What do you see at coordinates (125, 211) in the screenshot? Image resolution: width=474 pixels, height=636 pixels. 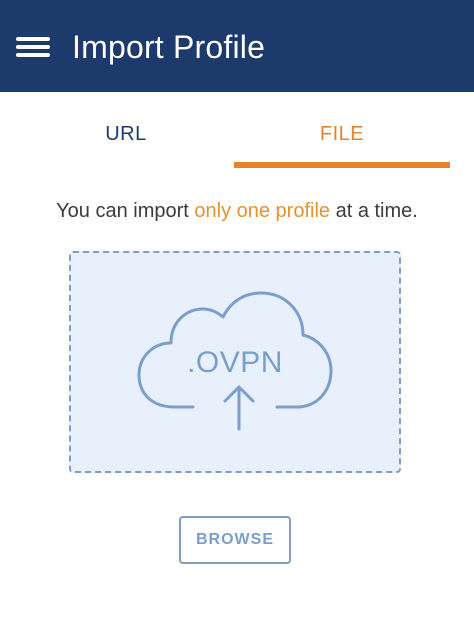 I see `info-prefix: You can import` at bounding box center [125, 211].